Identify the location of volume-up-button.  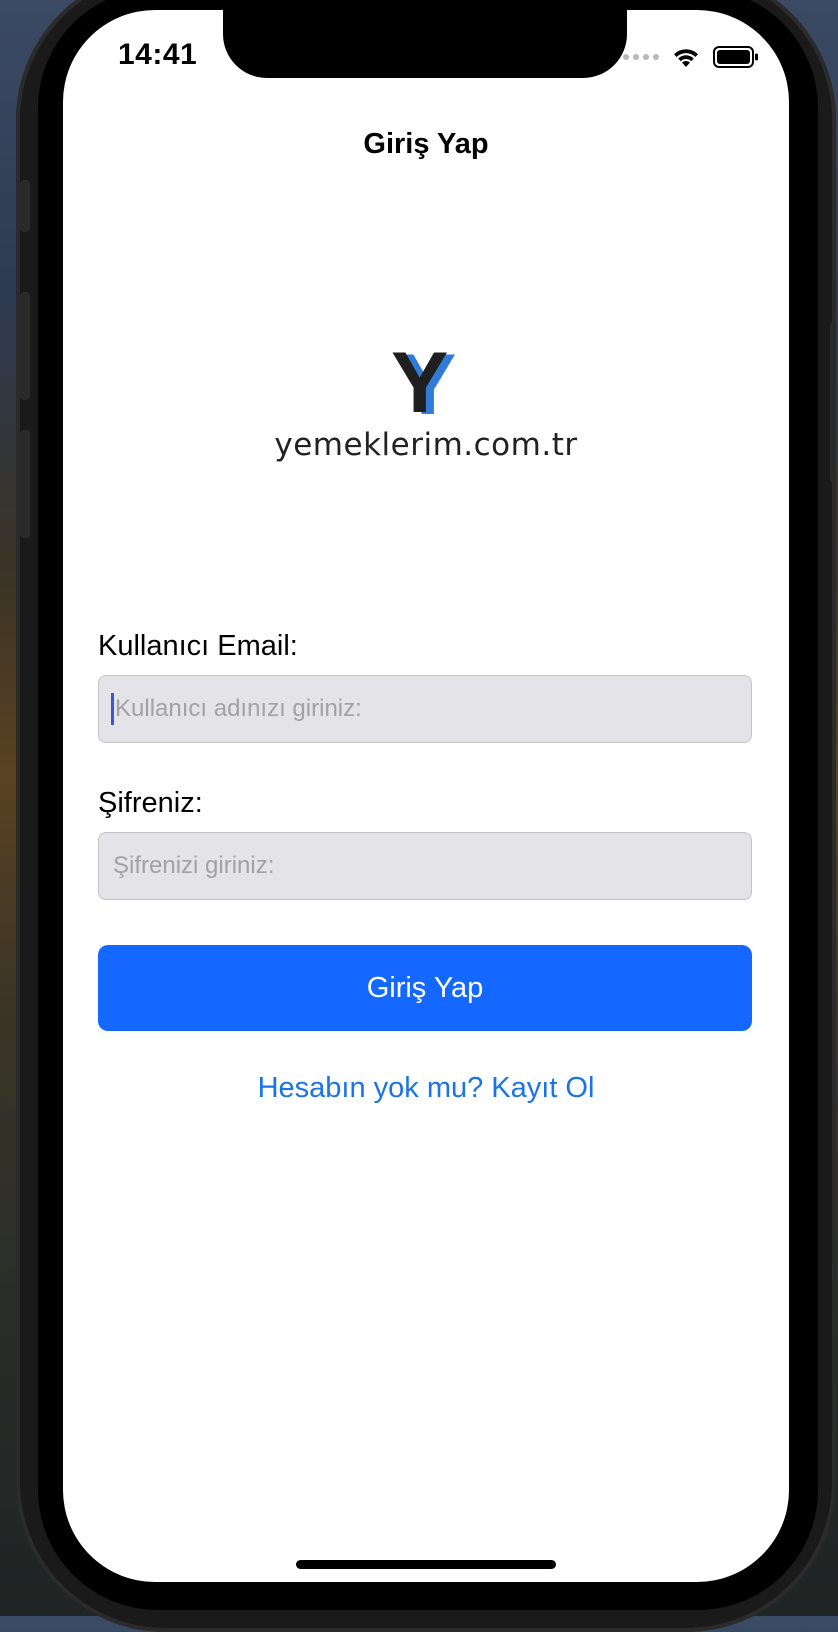
(25, 346).